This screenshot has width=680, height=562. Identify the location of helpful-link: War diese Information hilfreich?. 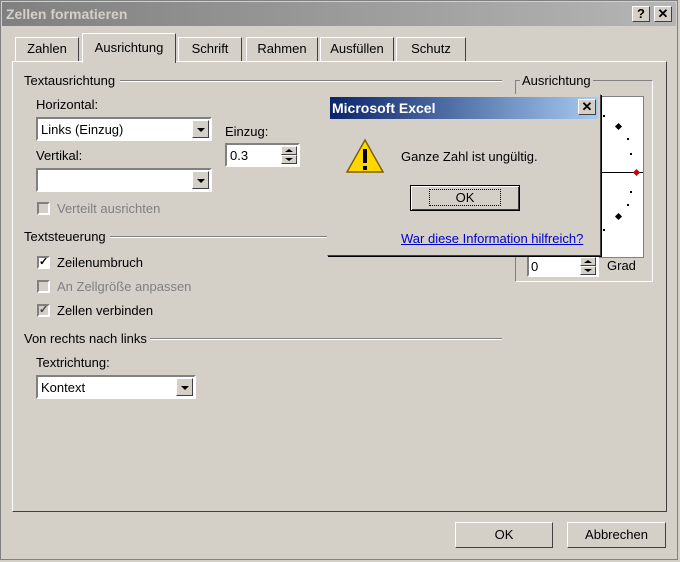
(492, 238).